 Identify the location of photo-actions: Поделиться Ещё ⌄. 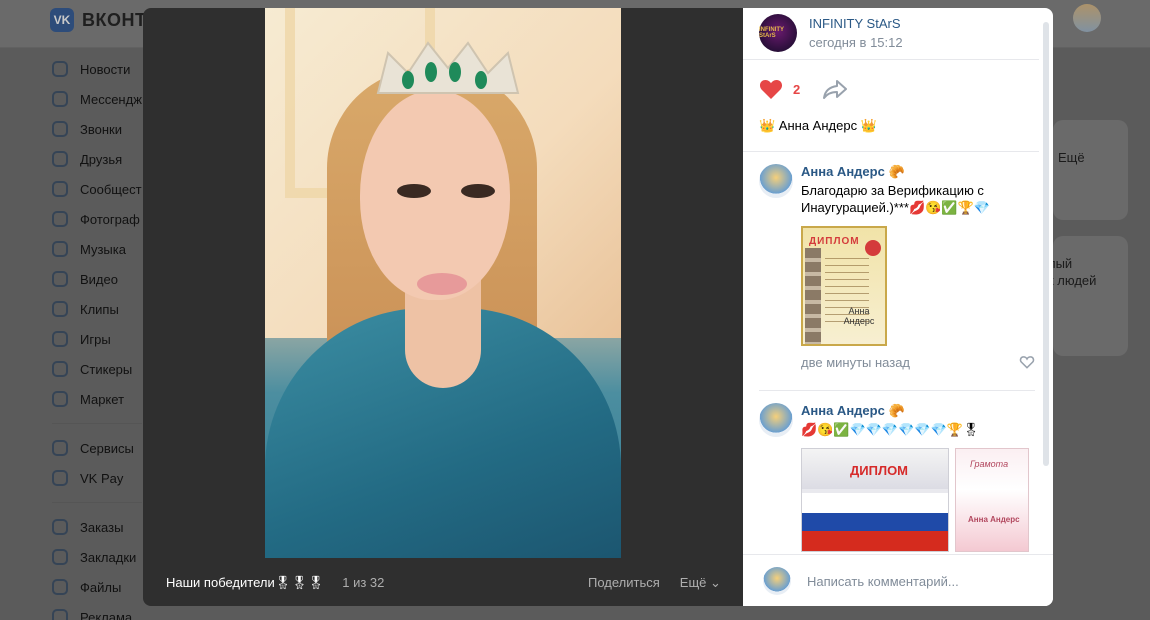
(654, 583).